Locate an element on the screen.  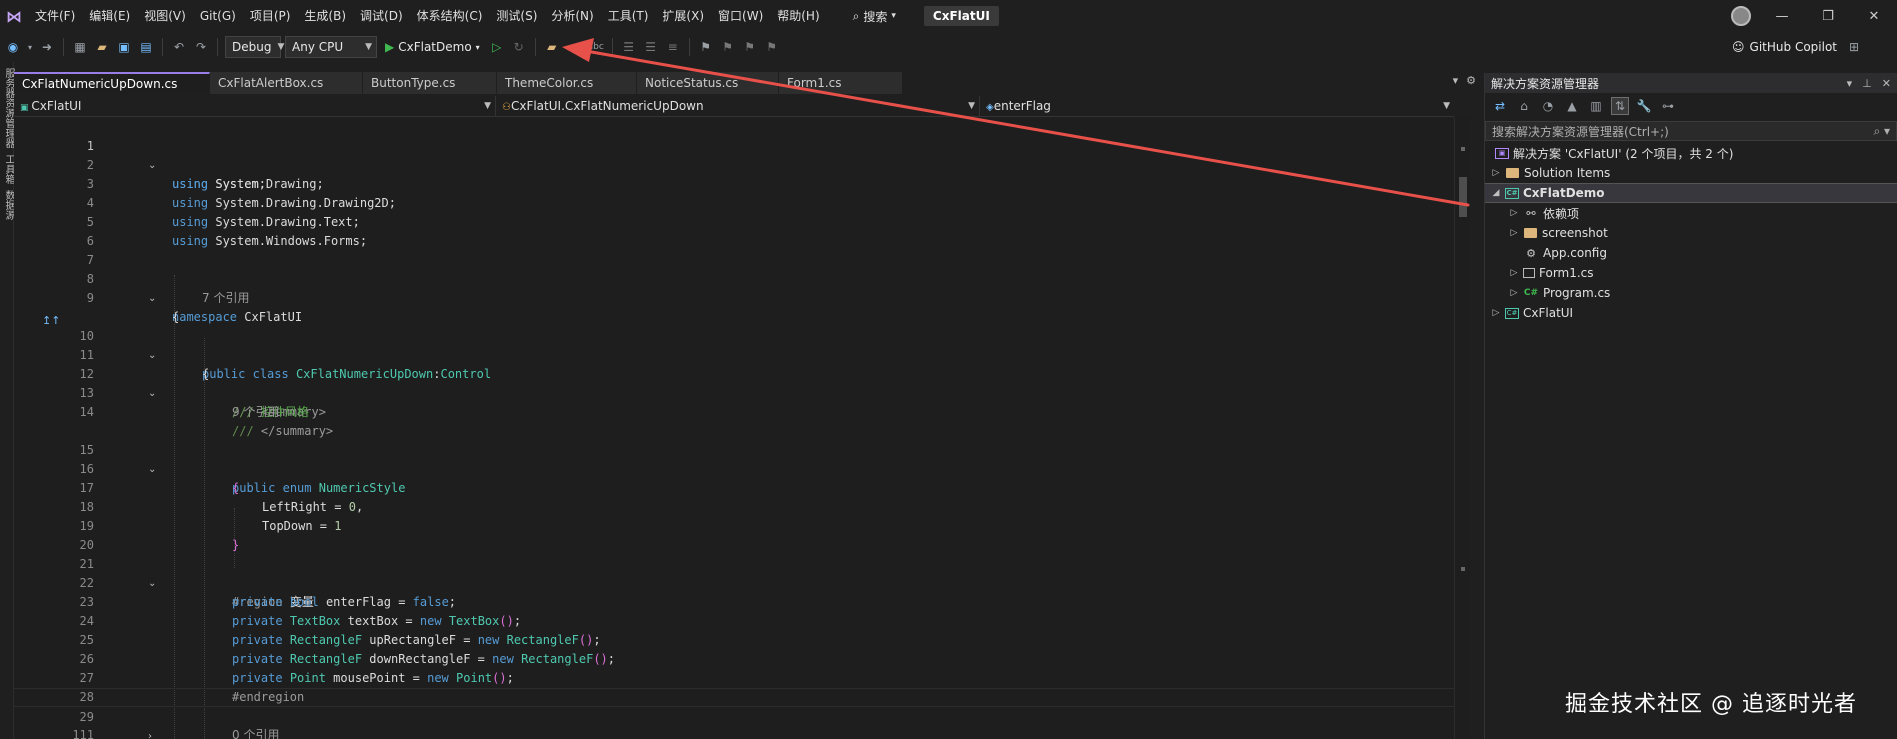
menu-test: 测试(S) is located at coordinates (516, 16).